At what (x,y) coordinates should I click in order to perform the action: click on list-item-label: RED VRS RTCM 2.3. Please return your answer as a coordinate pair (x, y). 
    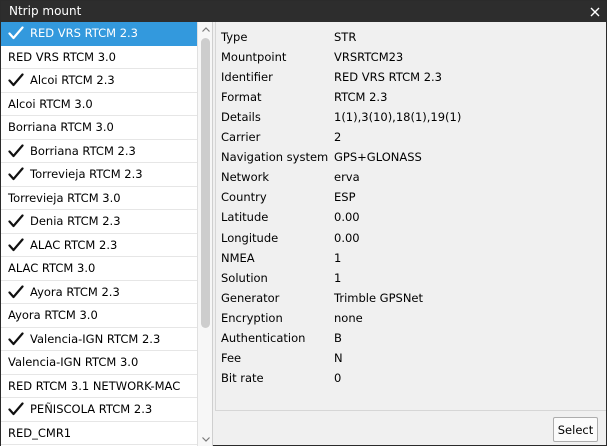
    Looking at the image, I should click on (84, 33).